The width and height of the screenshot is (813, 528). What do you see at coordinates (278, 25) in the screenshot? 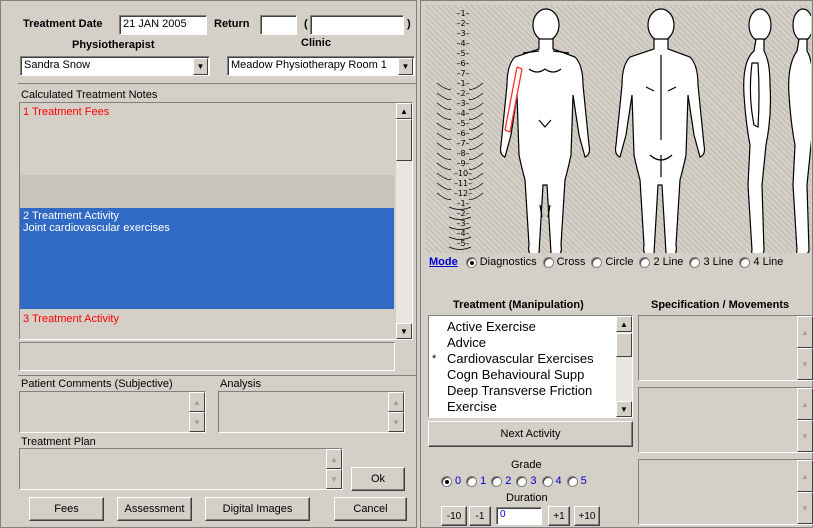
I see `return-field` at bounding box center [278, 25].